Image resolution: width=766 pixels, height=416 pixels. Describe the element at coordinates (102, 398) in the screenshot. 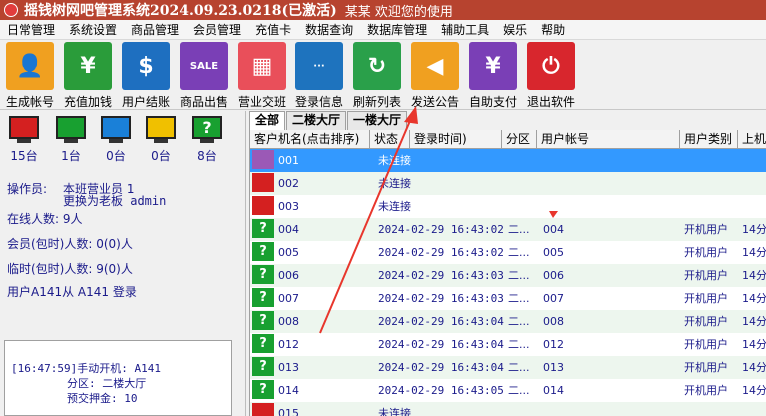

I see `log-line: 预交押金: 10` at that location.